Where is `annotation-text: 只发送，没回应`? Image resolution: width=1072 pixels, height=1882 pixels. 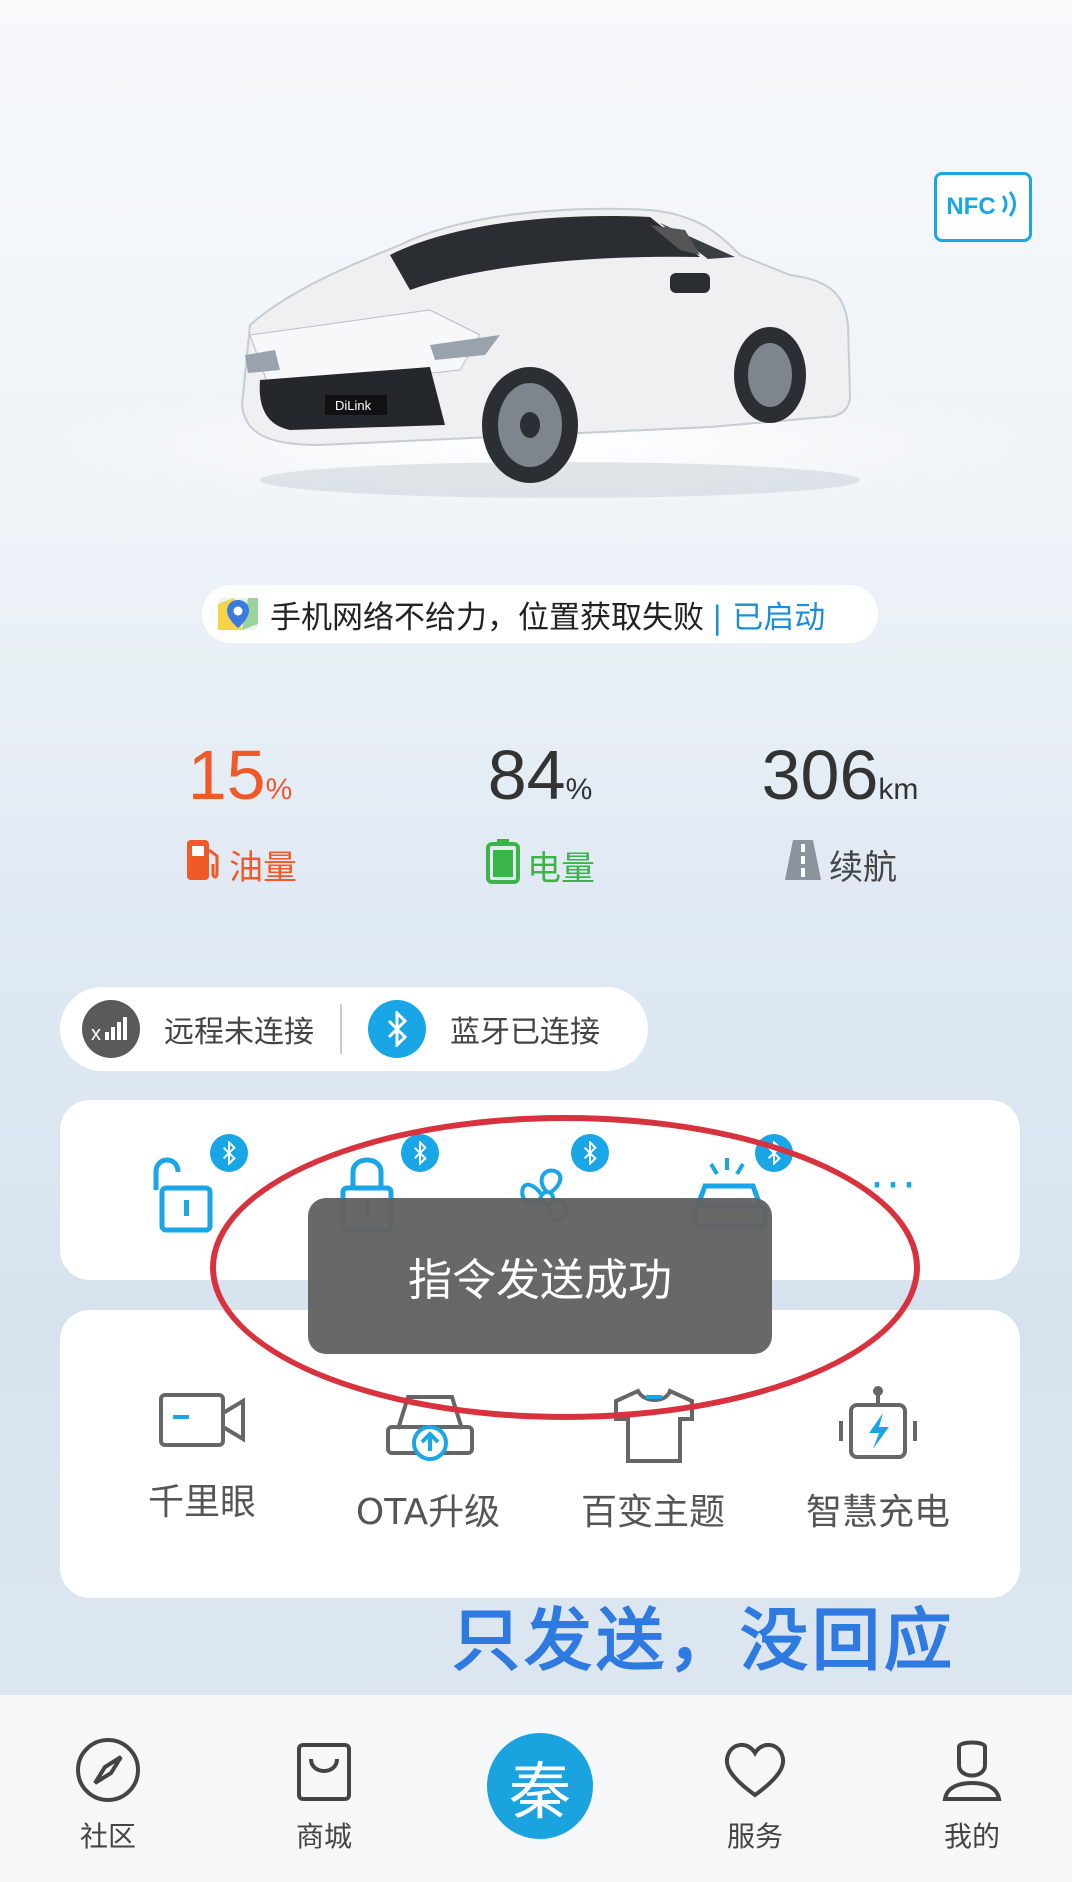
annotation-text: 只发送，没回应 is located at coordinates (704, 1641).